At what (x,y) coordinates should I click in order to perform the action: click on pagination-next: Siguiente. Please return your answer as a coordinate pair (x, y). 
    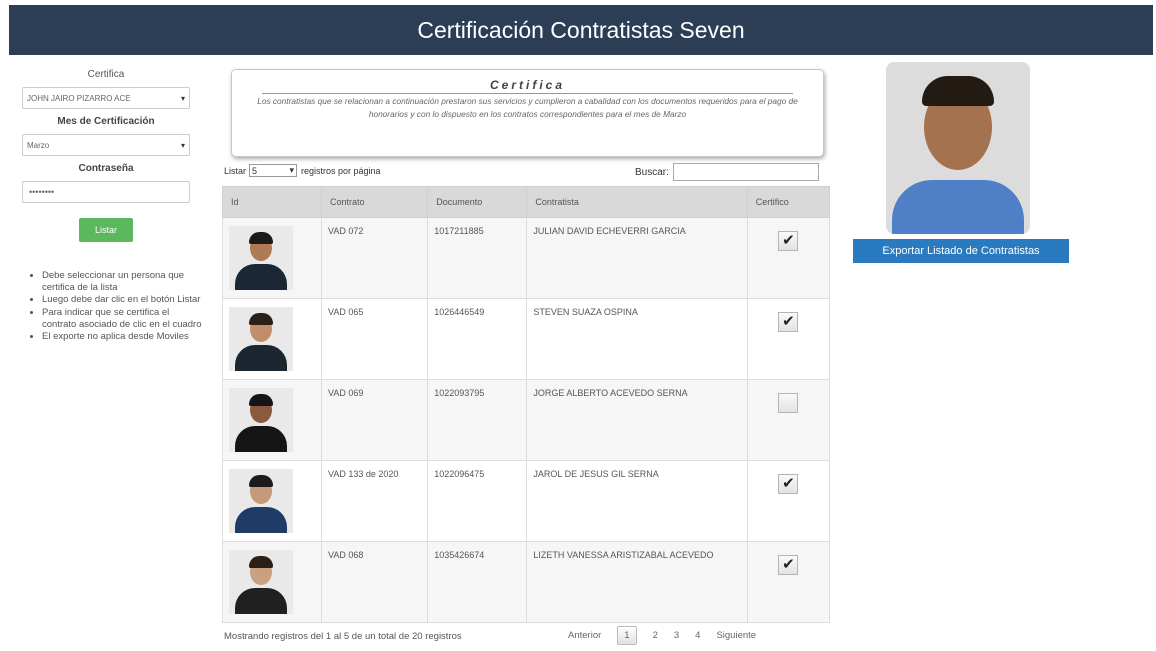
    Looking at the image, I should click on (736, 635).